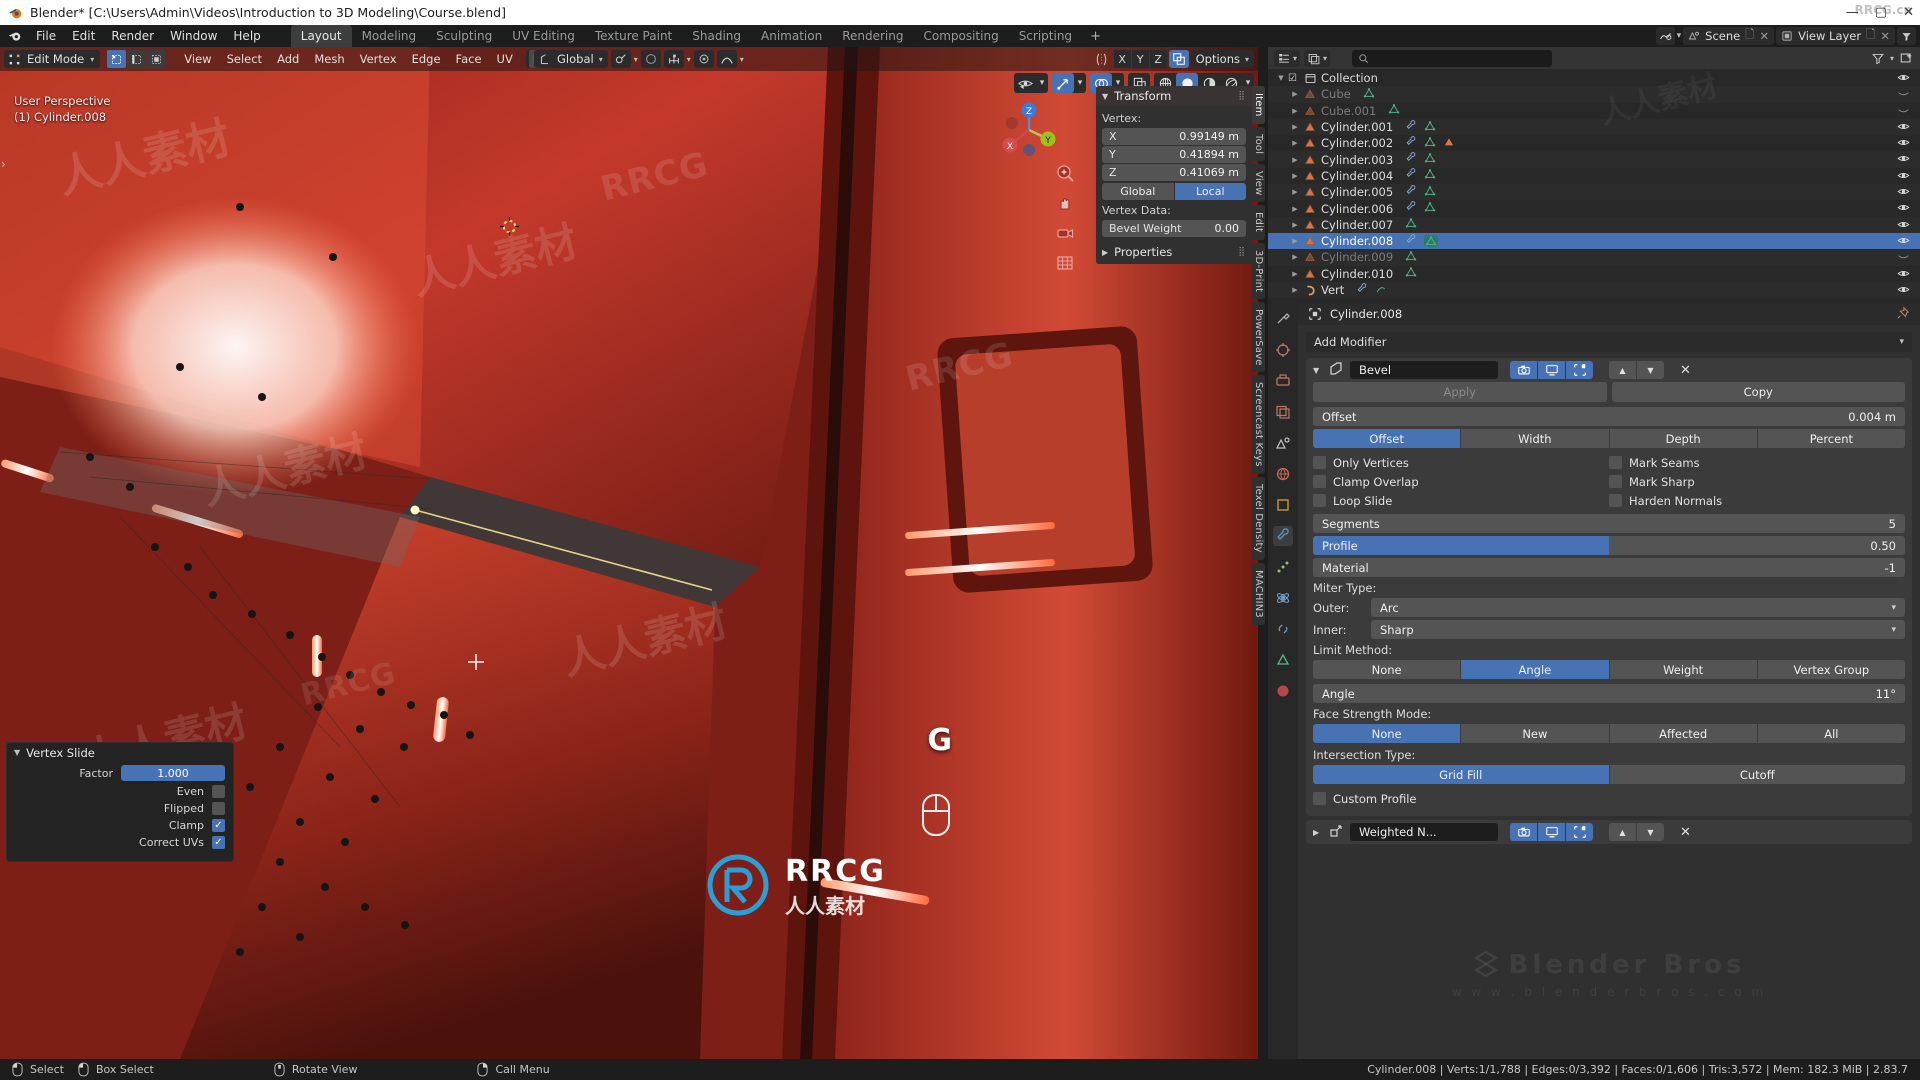 This screenshot has width=1920, height=1080. I want to click on operator-checkbox-clamp: ✓, so click(218, 825).